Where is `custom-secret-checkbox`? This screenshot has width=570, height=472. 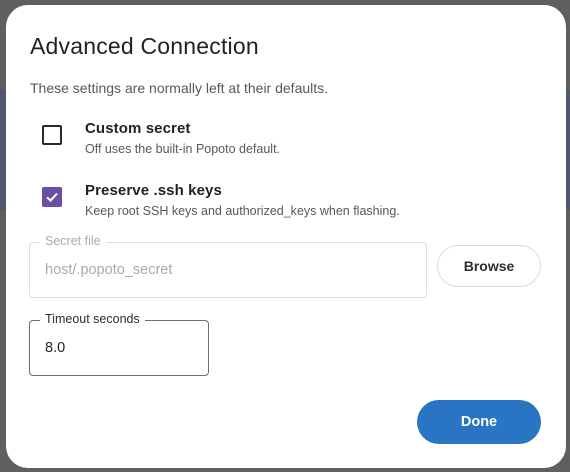 custom-secret-checkbox is located at coordinates (52, 135).